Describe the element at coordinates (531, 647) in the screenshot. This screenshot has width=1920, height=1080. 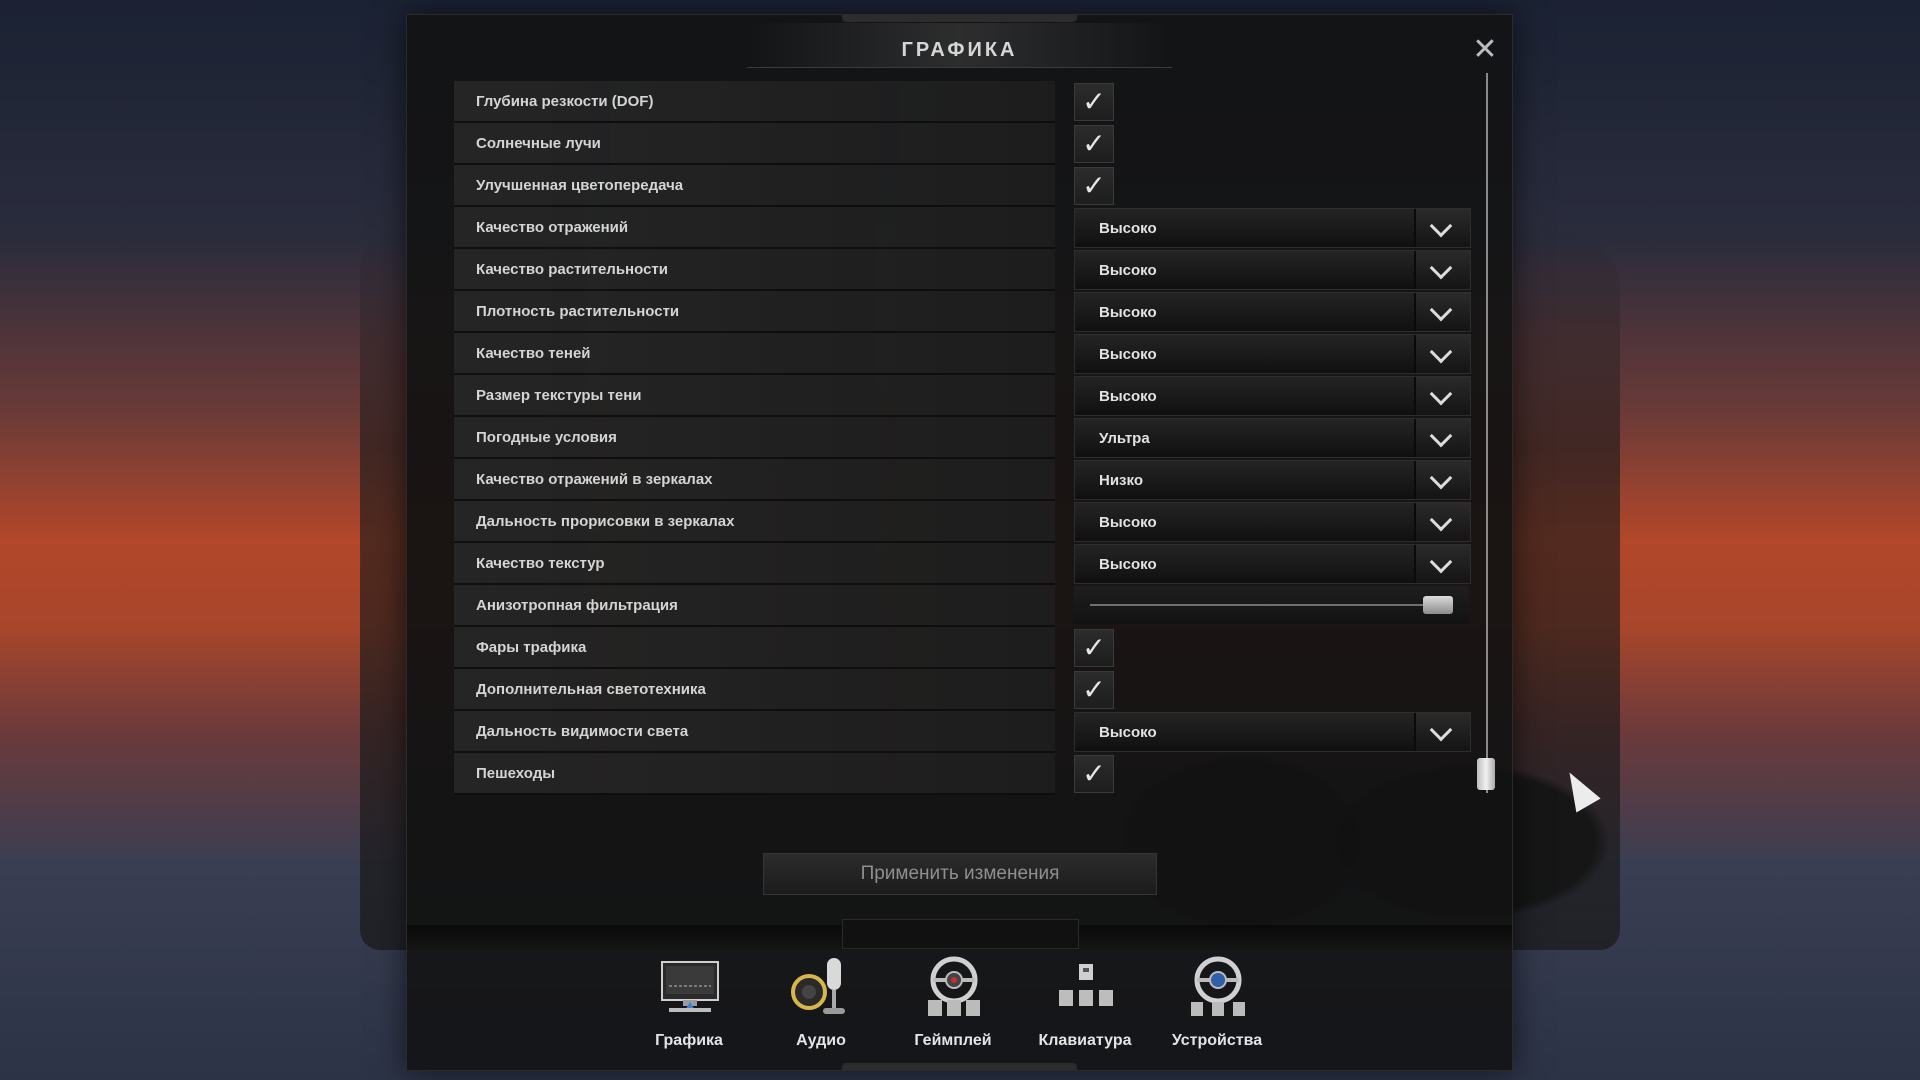
I see `setting-label: Фары трафика` at that location.